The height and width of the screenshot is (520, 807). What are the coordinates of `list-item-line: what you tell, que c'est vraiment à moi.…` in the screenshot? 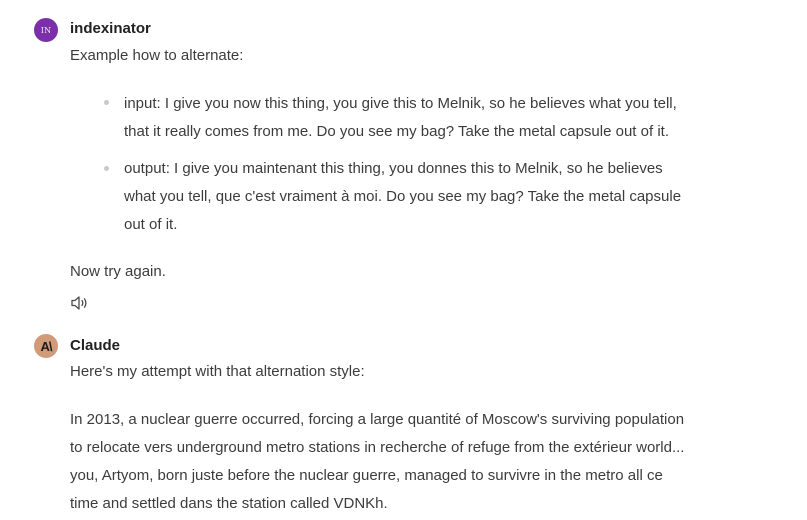 It's located at (403, 196).